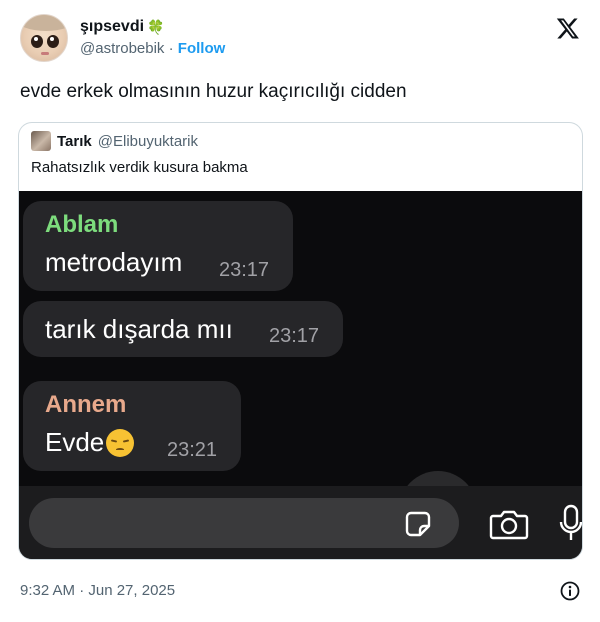 The width and height of the screenshot is (600, 622). Describe the element at coordinates (75, 442) in the screenshot. I see `chat-message-text: Evde` at that location.